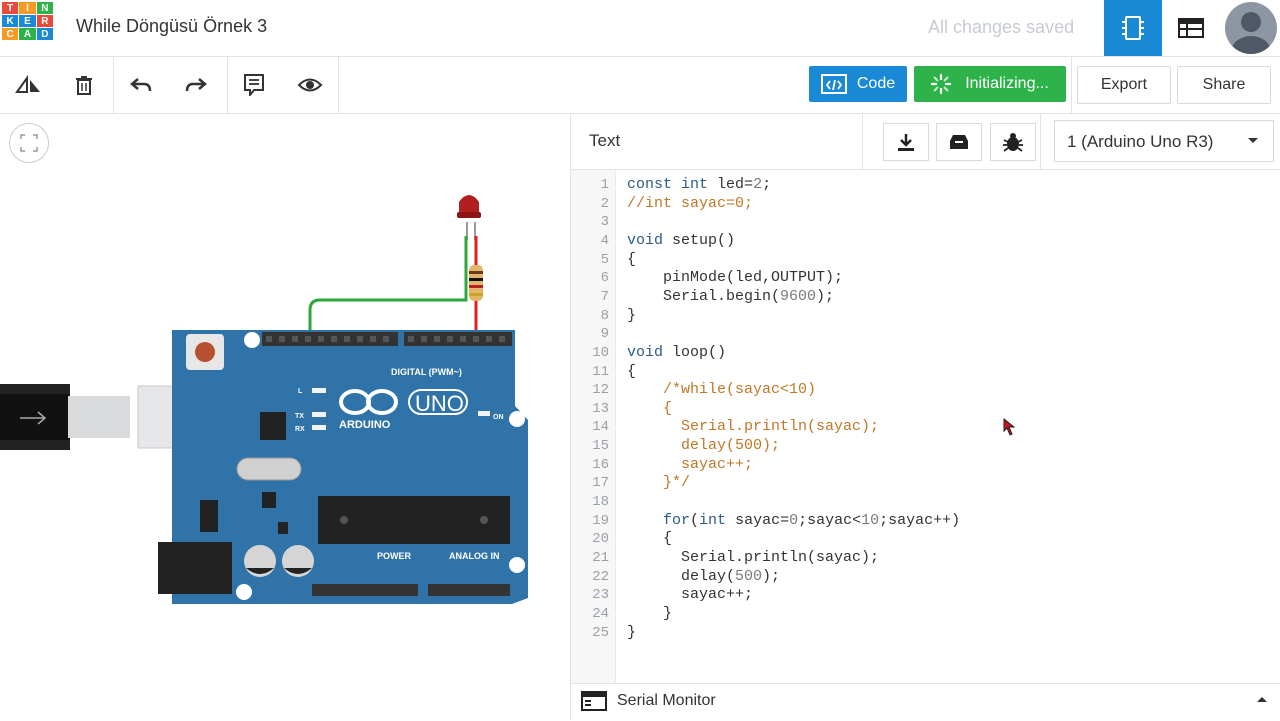 The height and width of the screenshot is (721, 1280). What do you see at coordinates (604, 315) in the screenshot?
I see `line-number: 8` at bounding box center [604, 315].